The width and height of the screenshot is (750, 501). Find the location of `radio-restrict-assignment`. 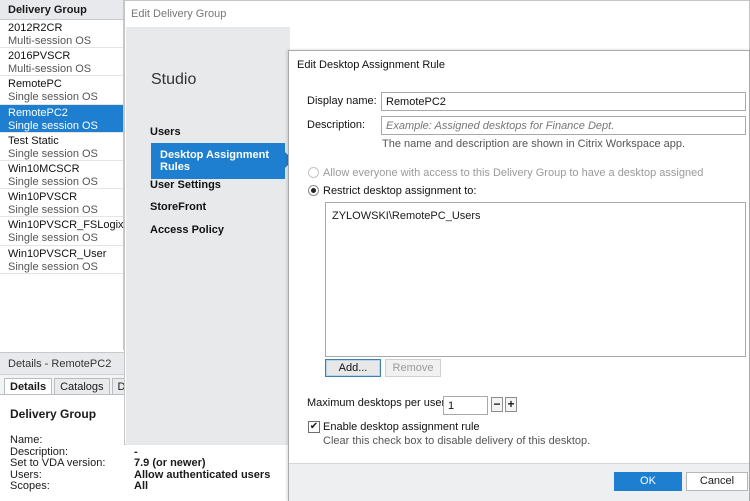

radio-restrict-assignment is located at coordinates (313, 190).